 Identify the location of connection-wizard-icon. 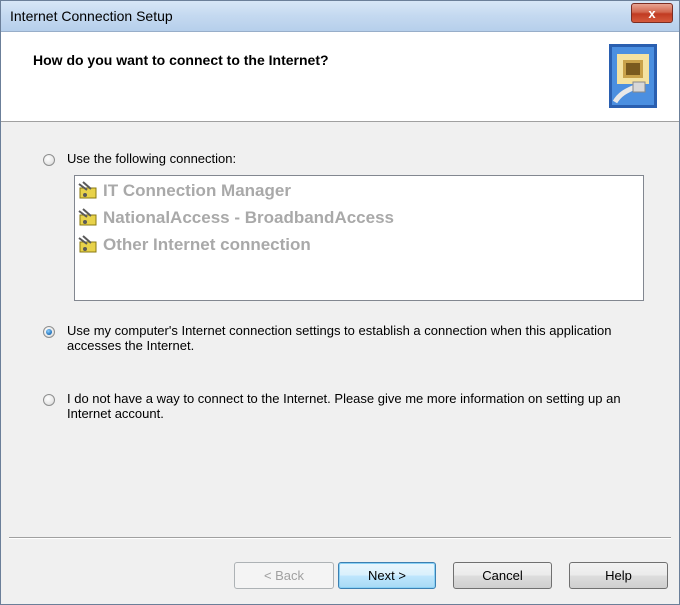
(633, 76).